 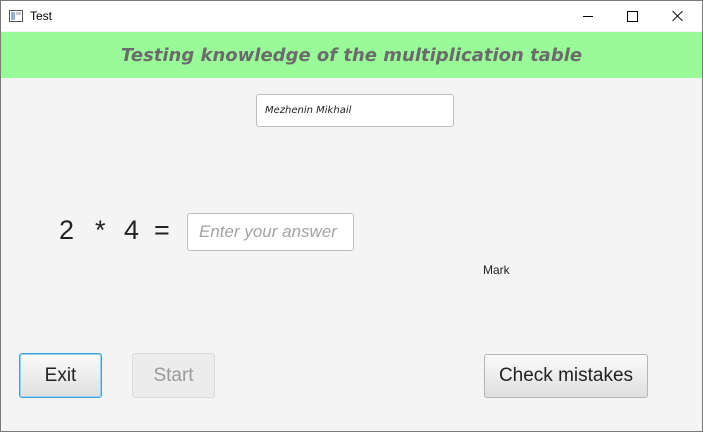 I want to click on check-mistakes-button: Check mistakes, so click(x=566, y=376).